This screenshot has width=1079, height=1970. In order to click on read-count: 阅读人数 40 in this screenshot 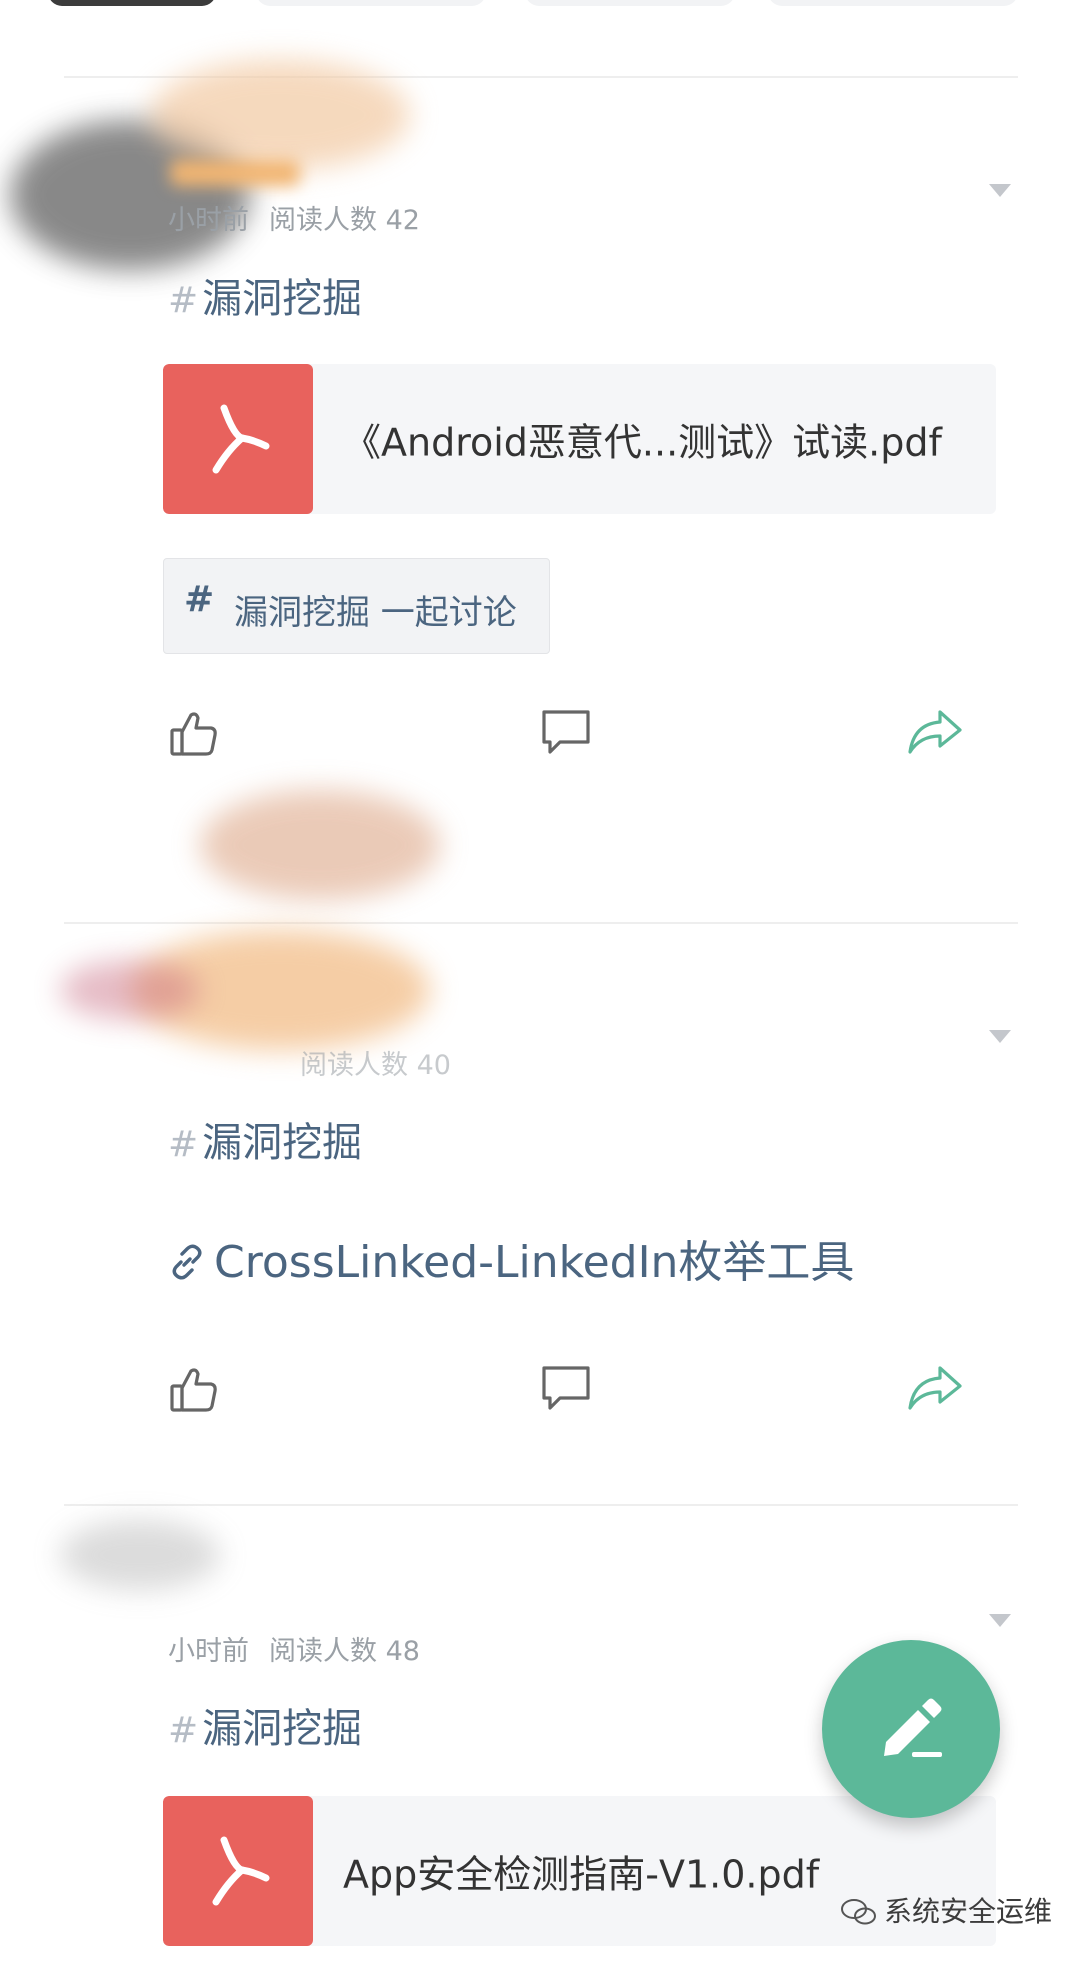, I will do `click(375, 1065)`.